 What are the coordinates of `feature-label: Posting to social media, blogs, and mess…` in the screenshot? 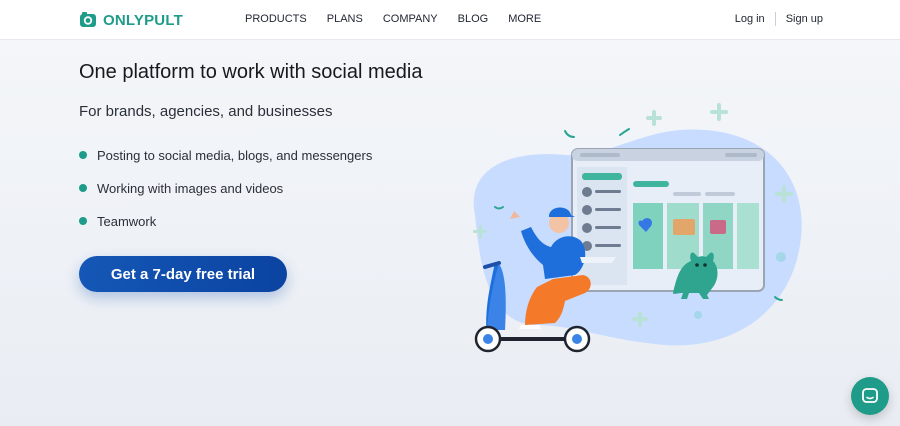 It's located at (235, 155).